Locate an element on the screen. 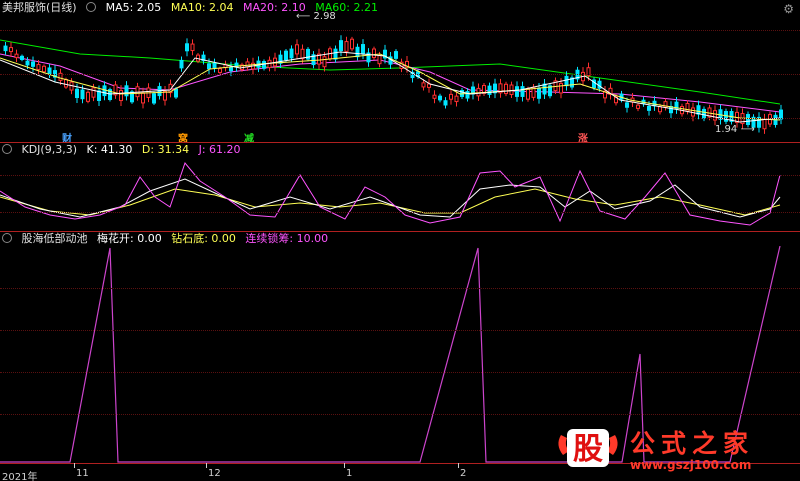 The image size is (800, 481). watermark-url: www.gszj100.com is located at coordinates (691, 465).